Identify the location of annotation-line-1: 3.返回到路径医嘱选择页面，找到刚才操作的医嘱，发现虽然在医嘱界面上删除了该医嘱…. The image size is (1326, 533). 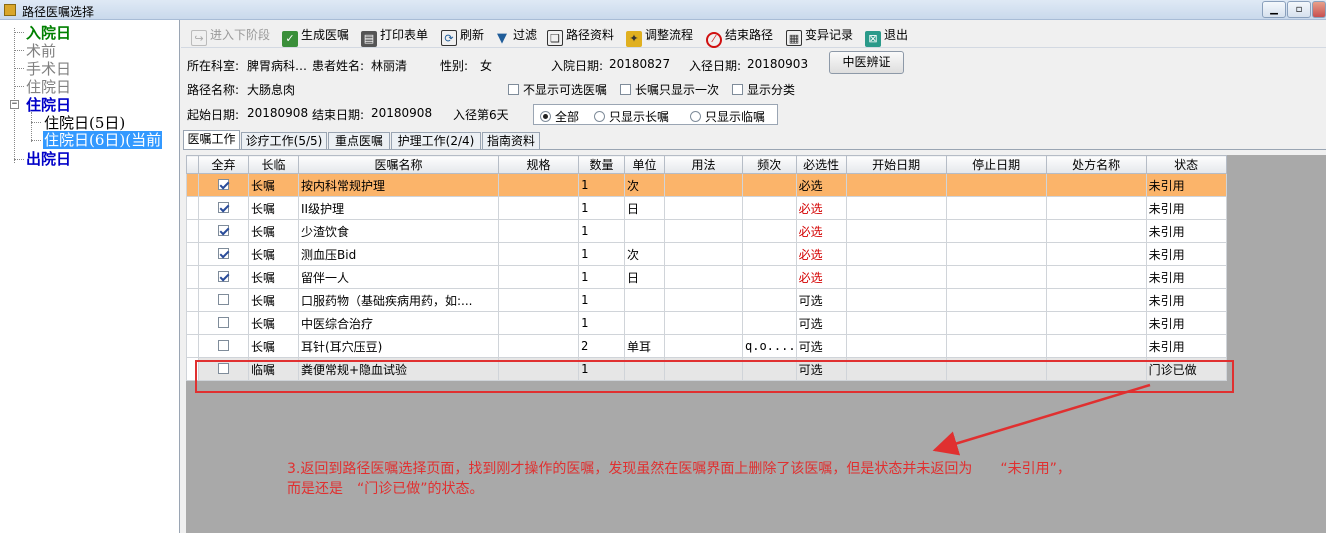
(679, 469).